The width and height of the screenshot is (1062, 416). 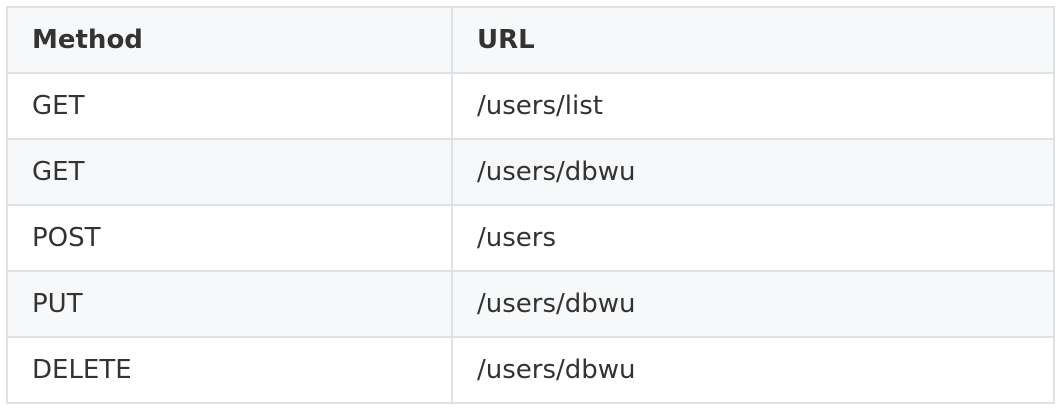 I want to click on header-method: Method, so click(x=229, y=40).